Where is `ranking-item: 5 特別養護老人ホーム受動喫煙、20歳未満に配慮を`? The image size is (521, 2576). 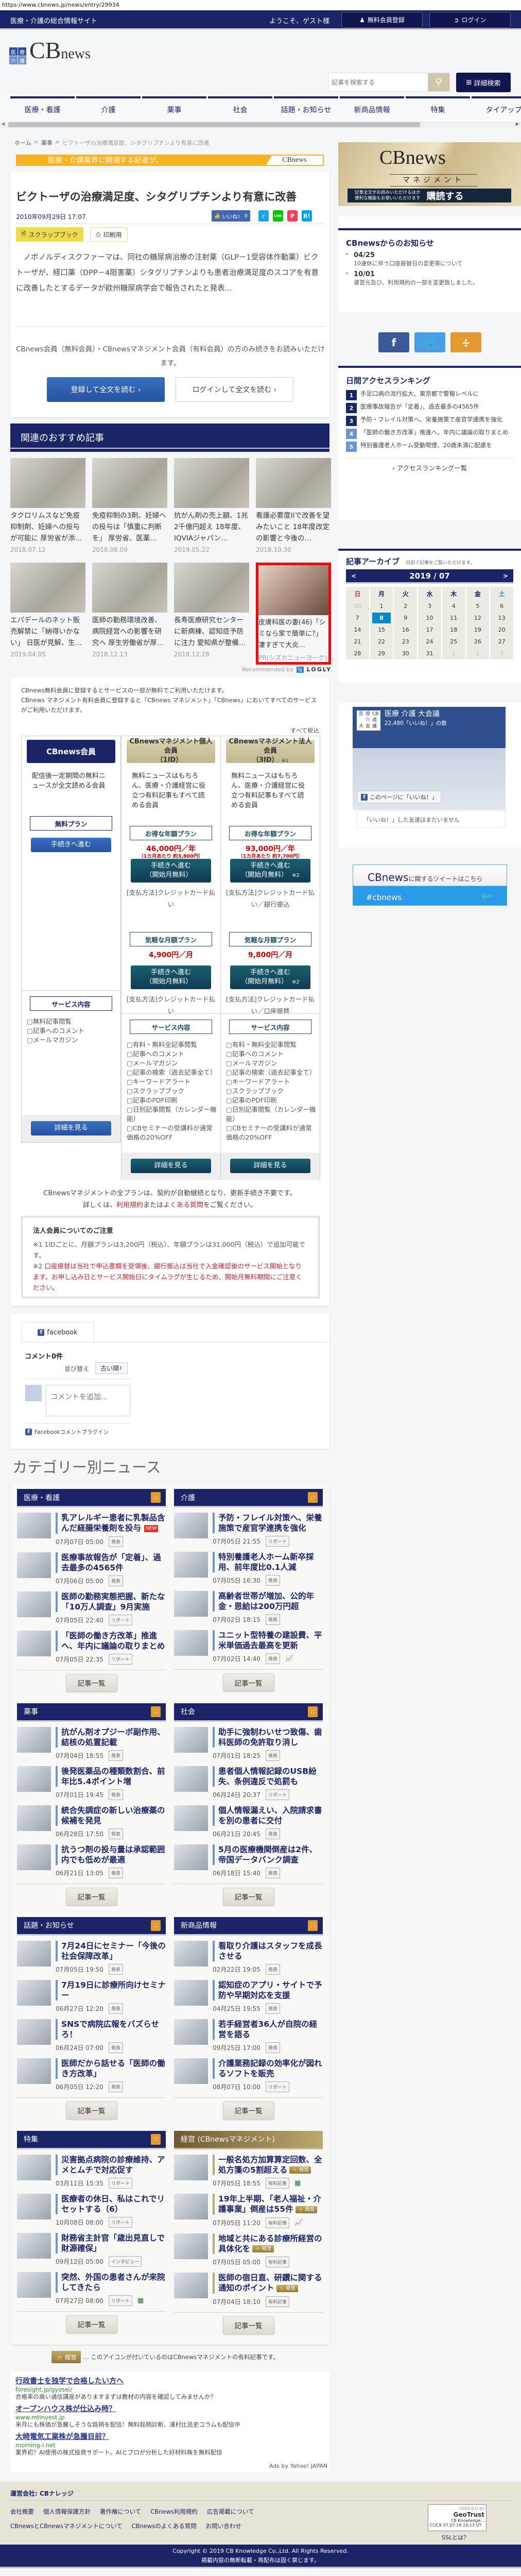
ranking-item: 5 特別養護老人ホーム受動喫煙、20歳未満に配慮を is located at coordinates (429, 447).